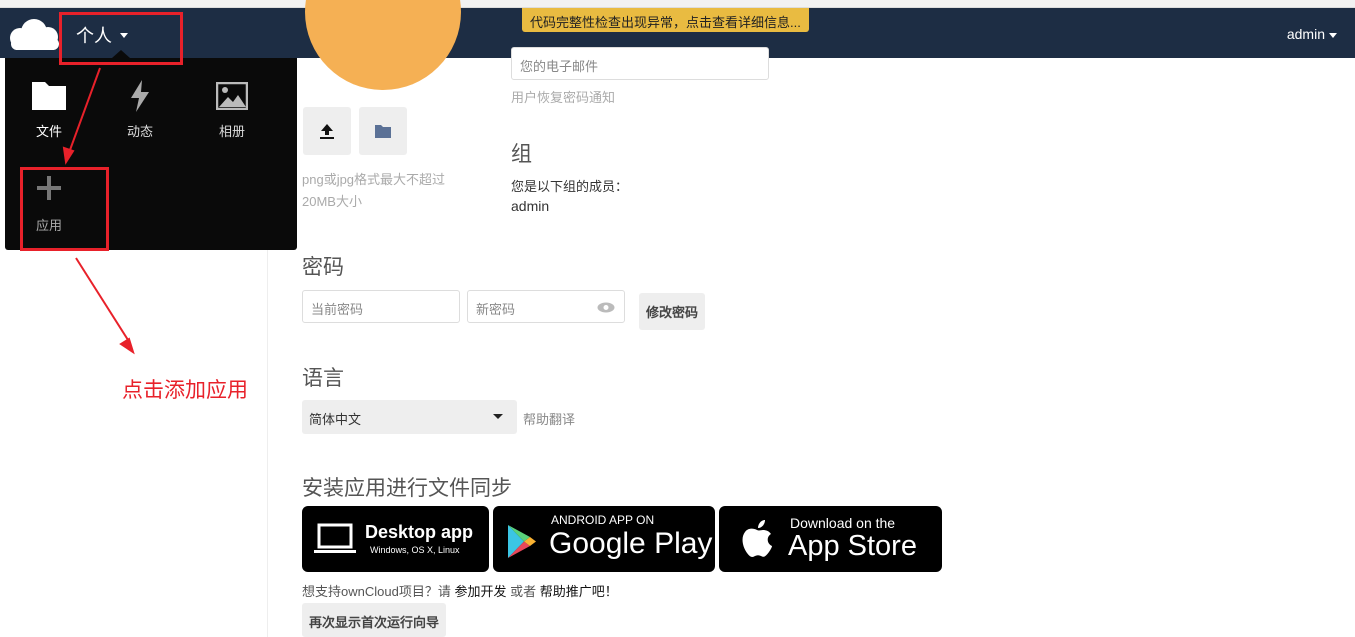  What do you see at coordinates (374, 190) in the screenshot?
I see `avatar-hint: png或jpg格式最大不超过 20MB大小` at bounding box center [374, 190].